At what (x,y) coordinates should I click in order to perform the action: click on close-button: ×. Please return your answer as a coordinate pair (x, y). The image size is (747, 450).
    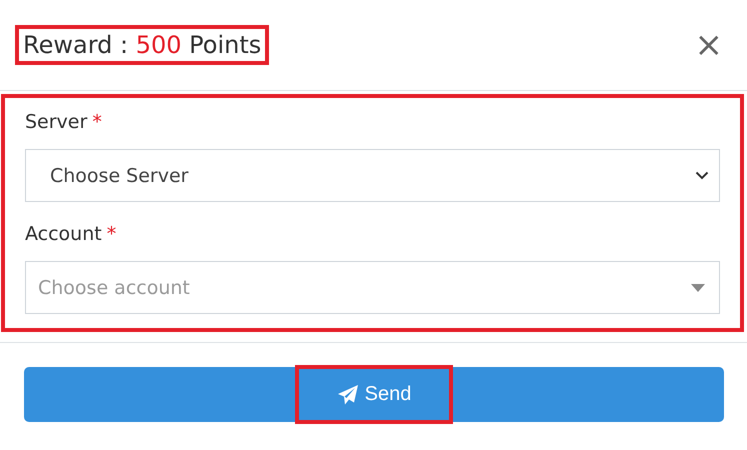
    Looking at the image, I should click on (708, 45).